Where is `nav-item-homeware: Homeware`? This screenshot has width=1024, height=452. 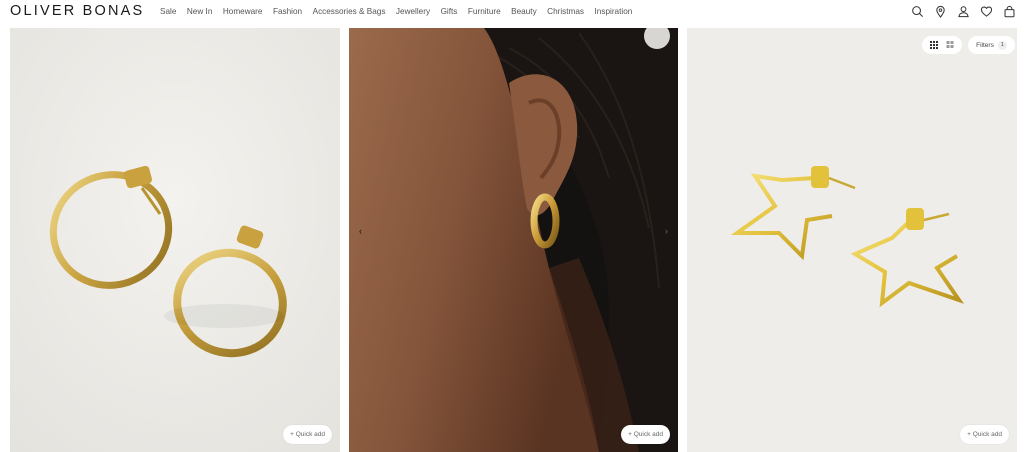 nav-item-homeware: Homeware is located at coordinates (243, 11).